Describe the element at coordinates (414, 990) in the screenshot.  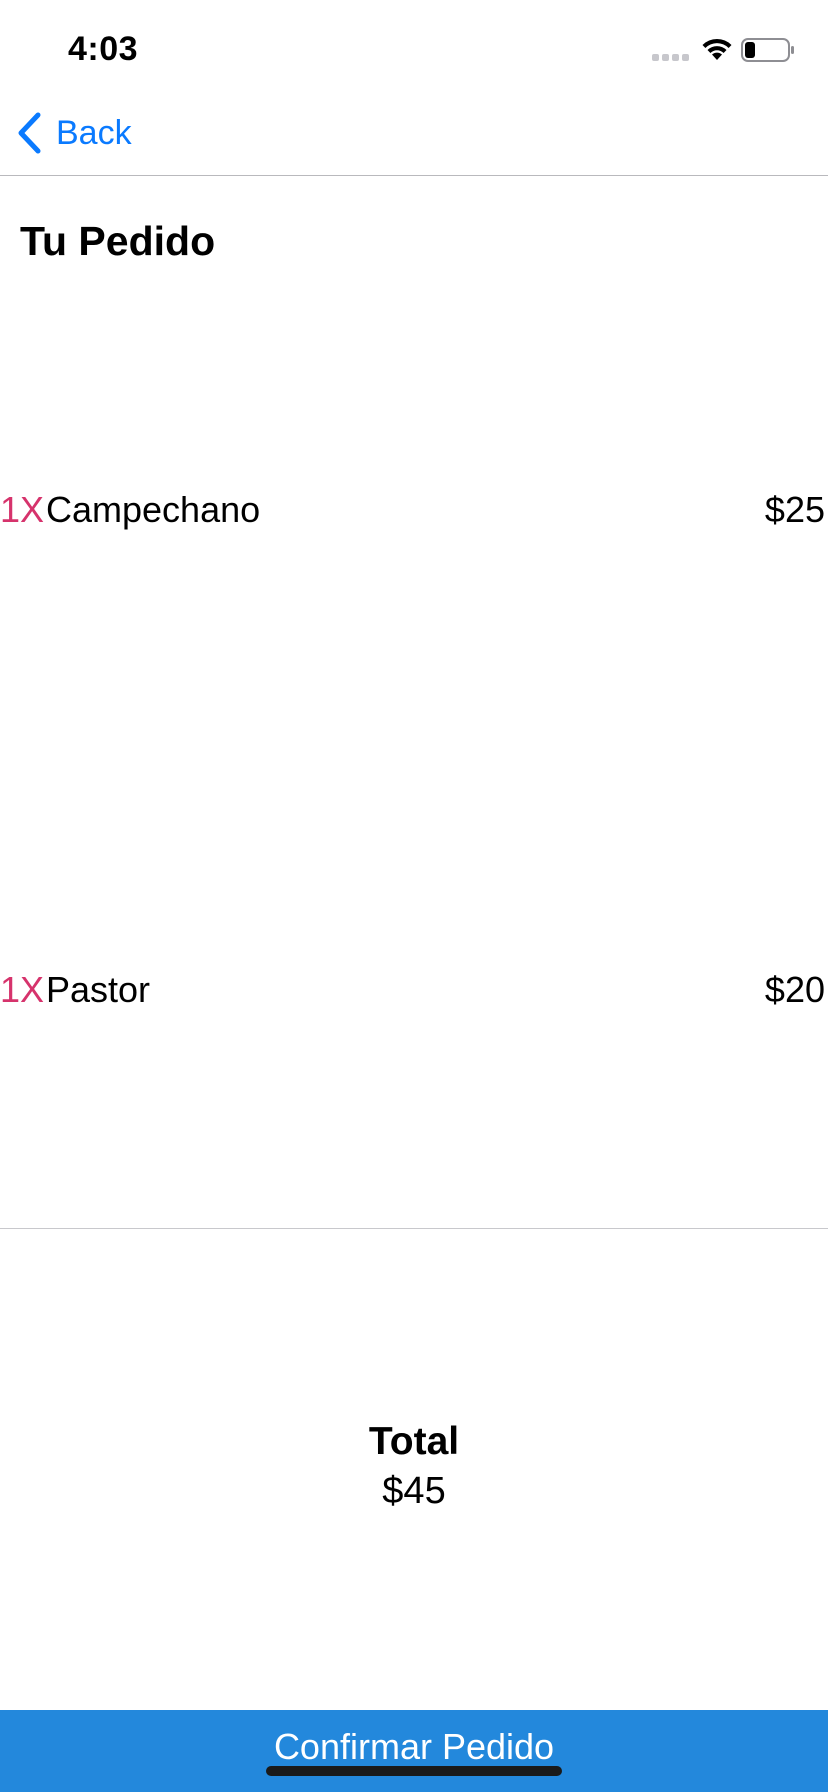
I see `order-item: 1X Pastor $20` at that location.